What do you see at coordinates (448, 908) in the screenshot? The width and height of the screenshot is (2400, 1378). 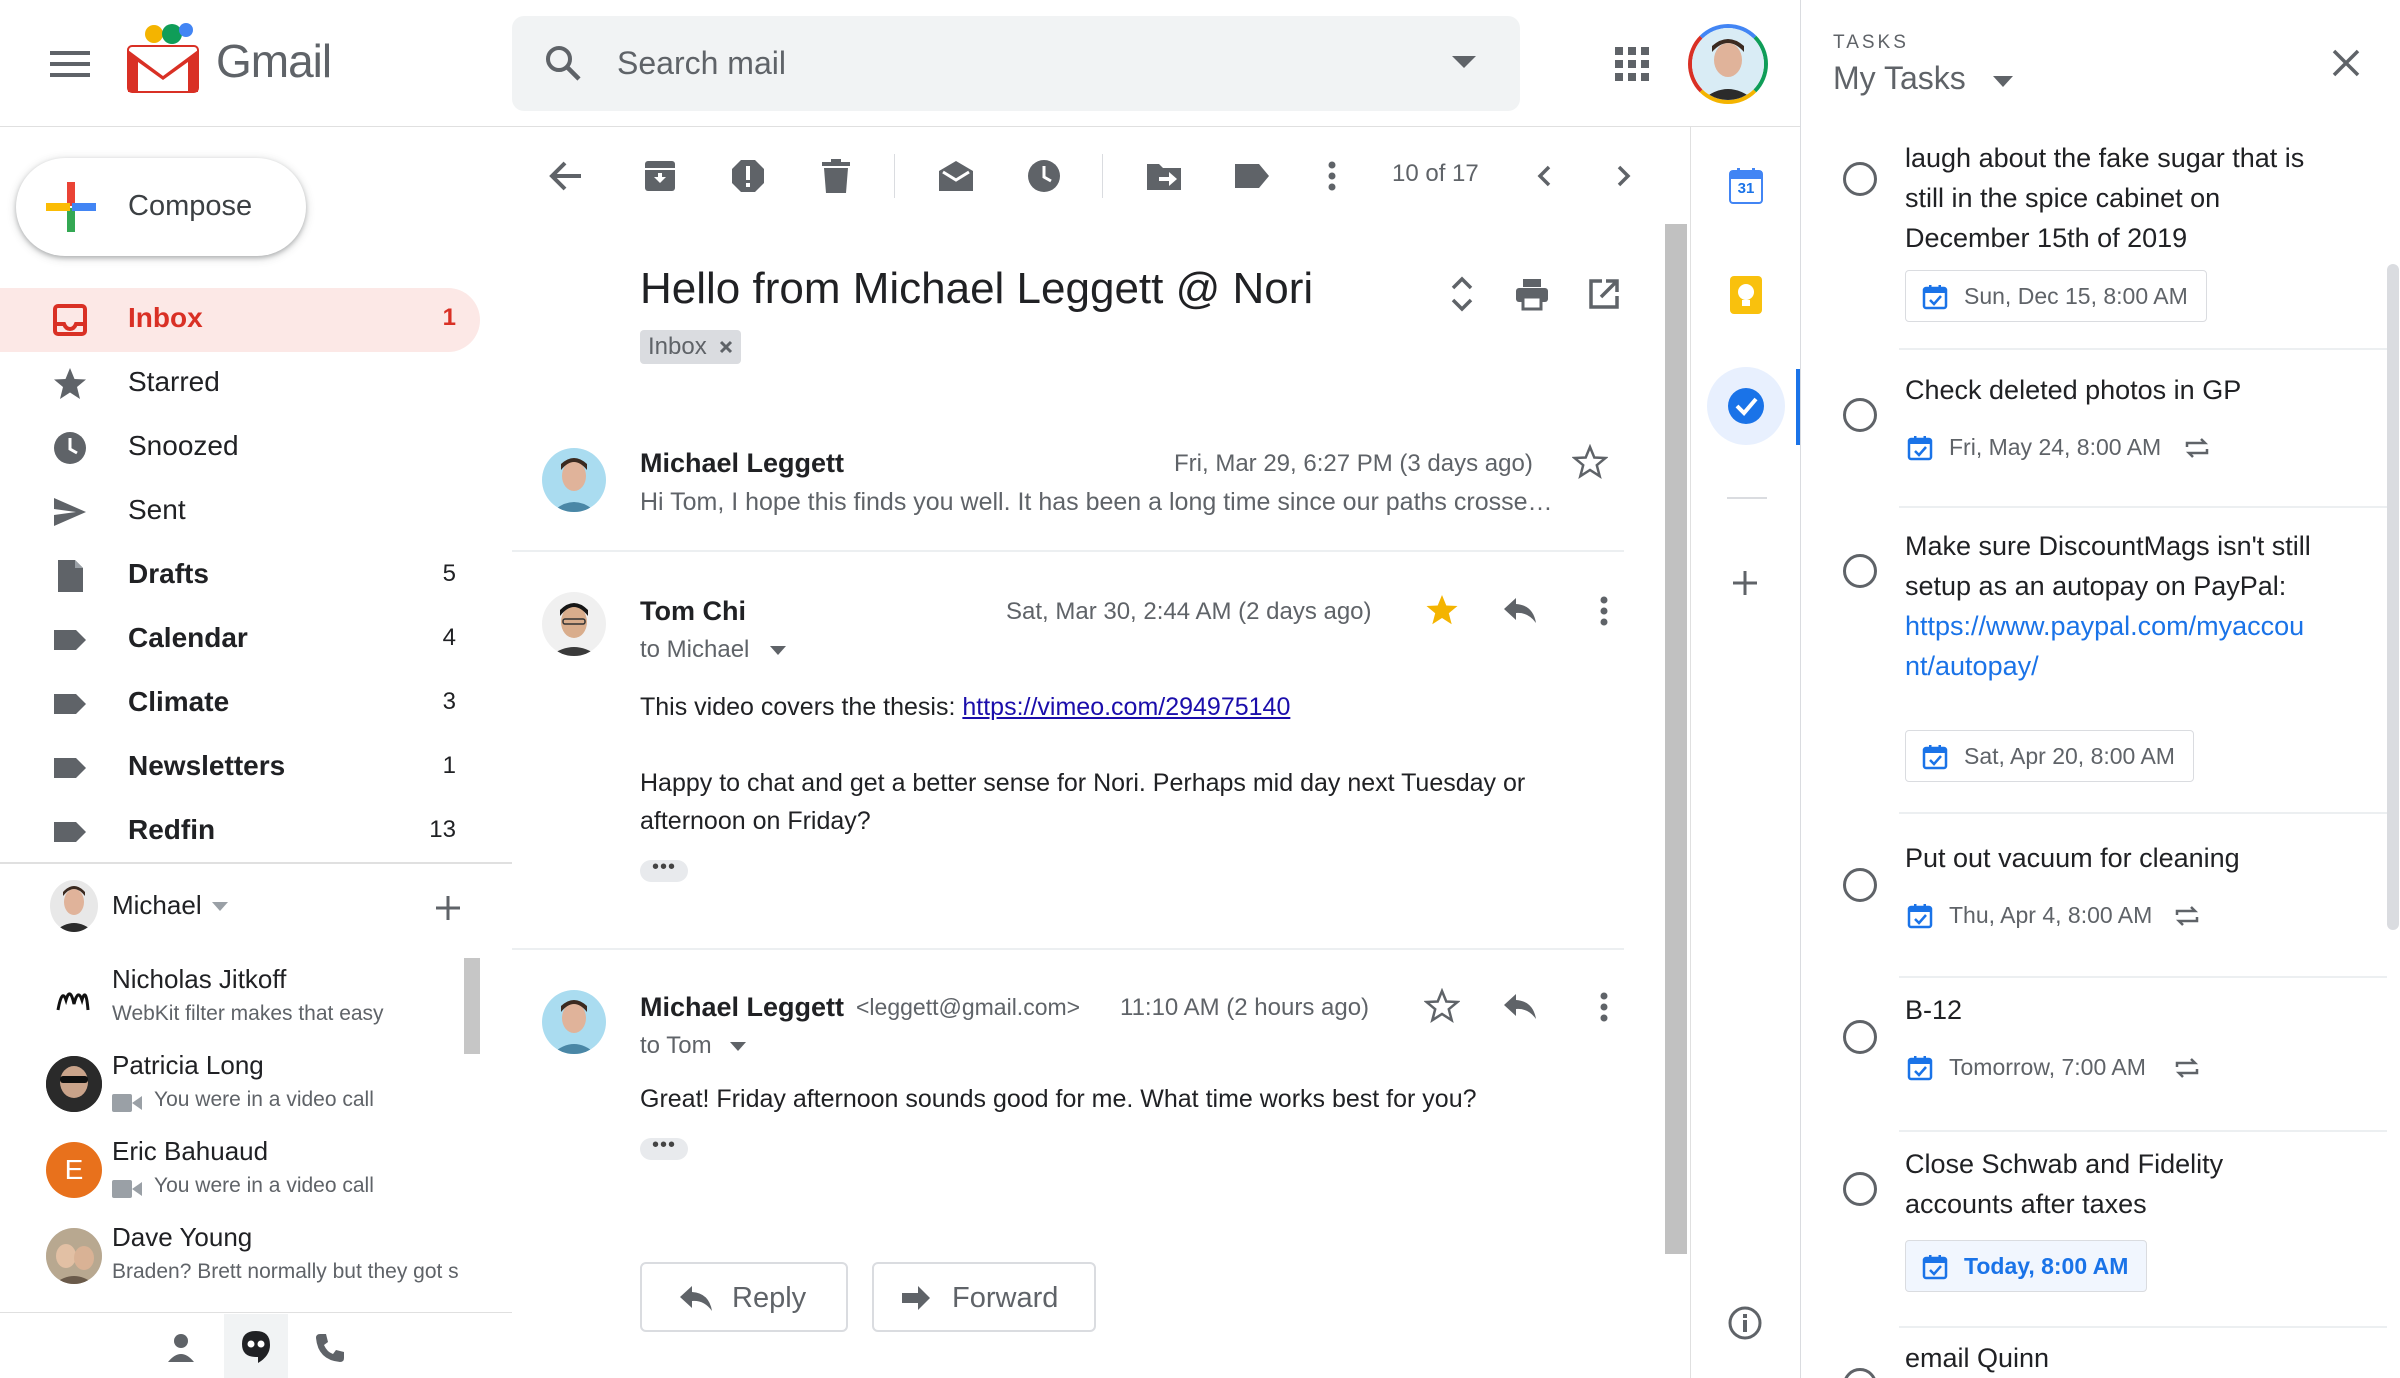 I see `add-contact-plus-icon` at bounding box center [448, 908].